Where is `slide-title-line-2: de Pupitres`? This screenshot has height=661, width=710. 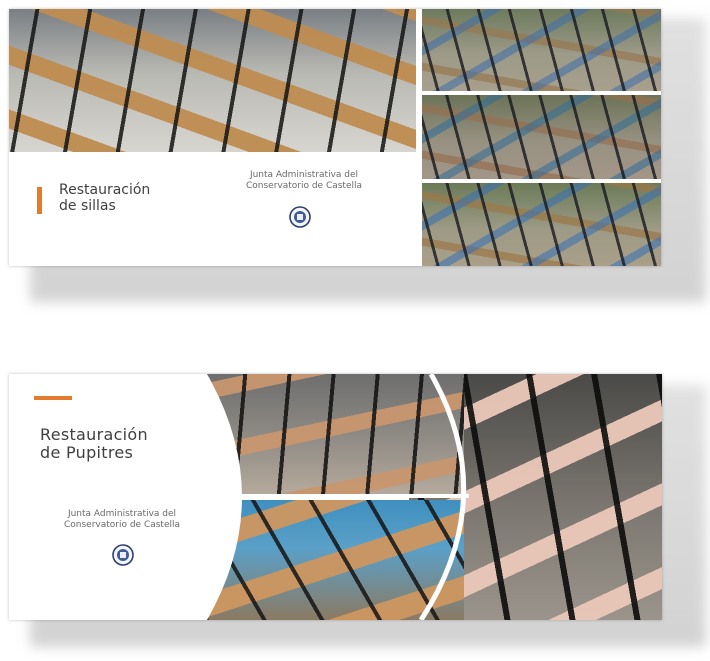 slide-title-line-2: de Pupitres is located at coordinates (87, 452).